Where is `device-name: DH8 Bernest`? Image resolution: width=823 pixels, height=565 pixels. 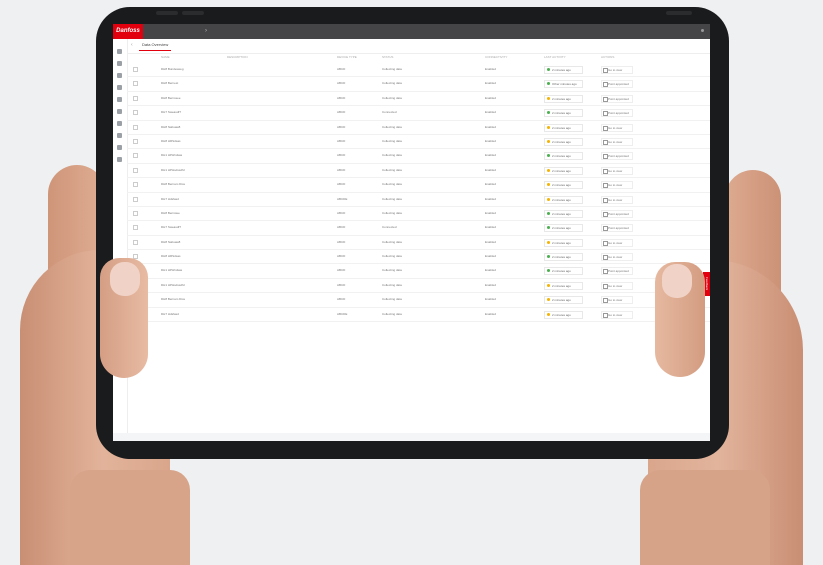
device-name: DH8 Bernest is located at coordinates (169, 83).